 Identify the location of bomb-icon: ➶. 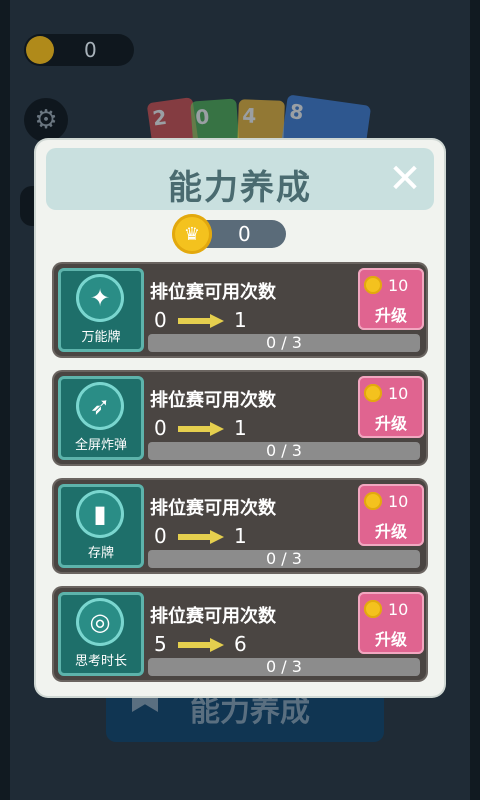
(100, 406).